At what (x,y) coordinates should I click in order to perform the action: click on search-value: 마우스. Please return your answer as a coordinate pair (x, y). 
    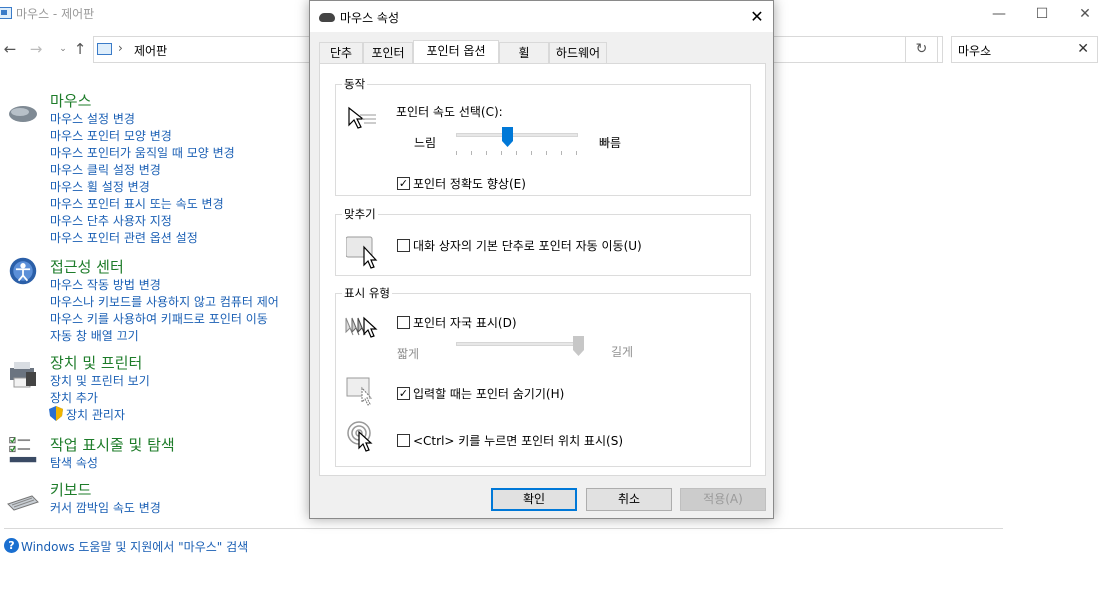
    Looking at the image, I should click on (975, 51).